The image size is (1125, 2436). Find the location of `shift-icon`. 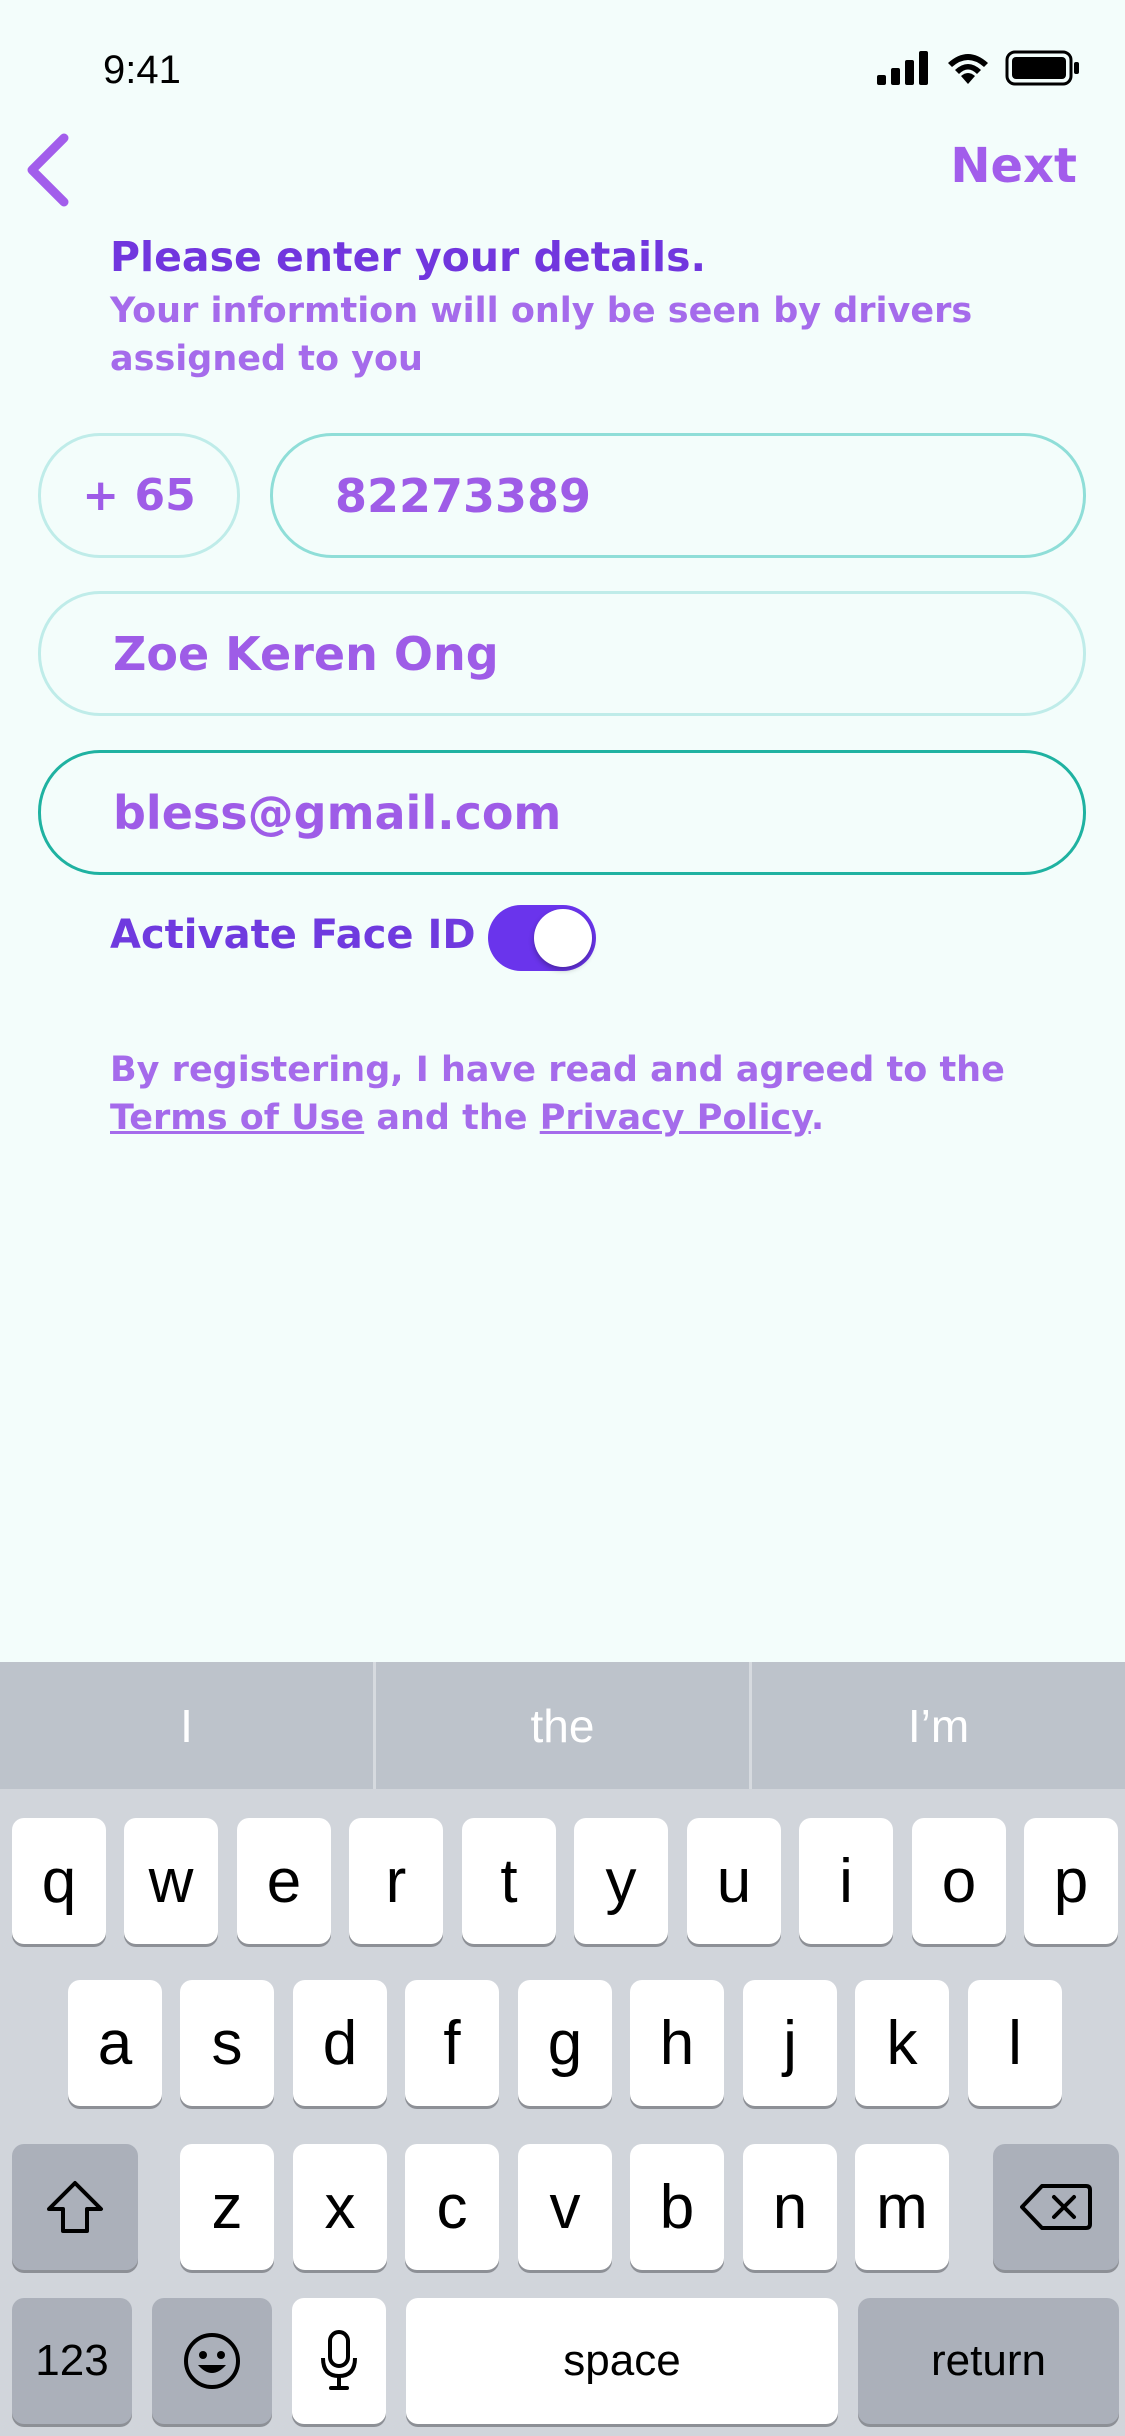

shift-icon is located at coordinates (75, 2207).